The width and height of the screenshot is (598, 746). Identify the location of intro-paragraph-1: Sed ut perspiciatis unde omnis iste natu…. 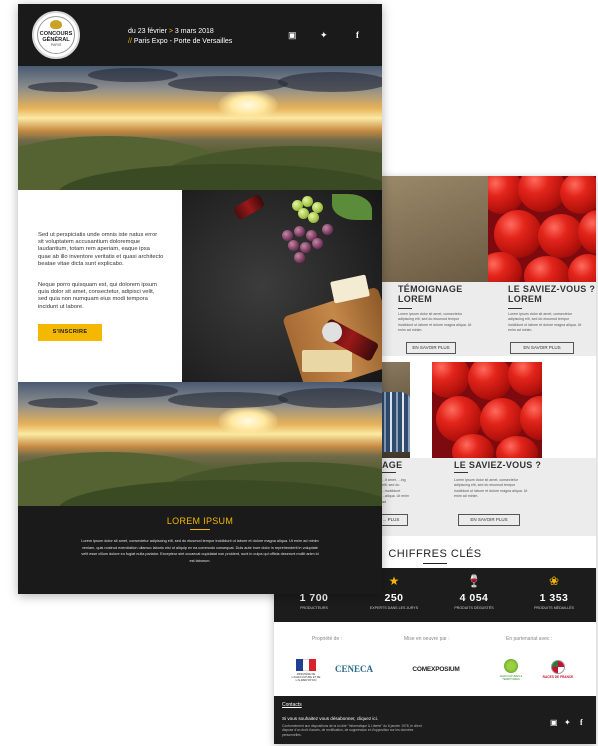
(101, 249).